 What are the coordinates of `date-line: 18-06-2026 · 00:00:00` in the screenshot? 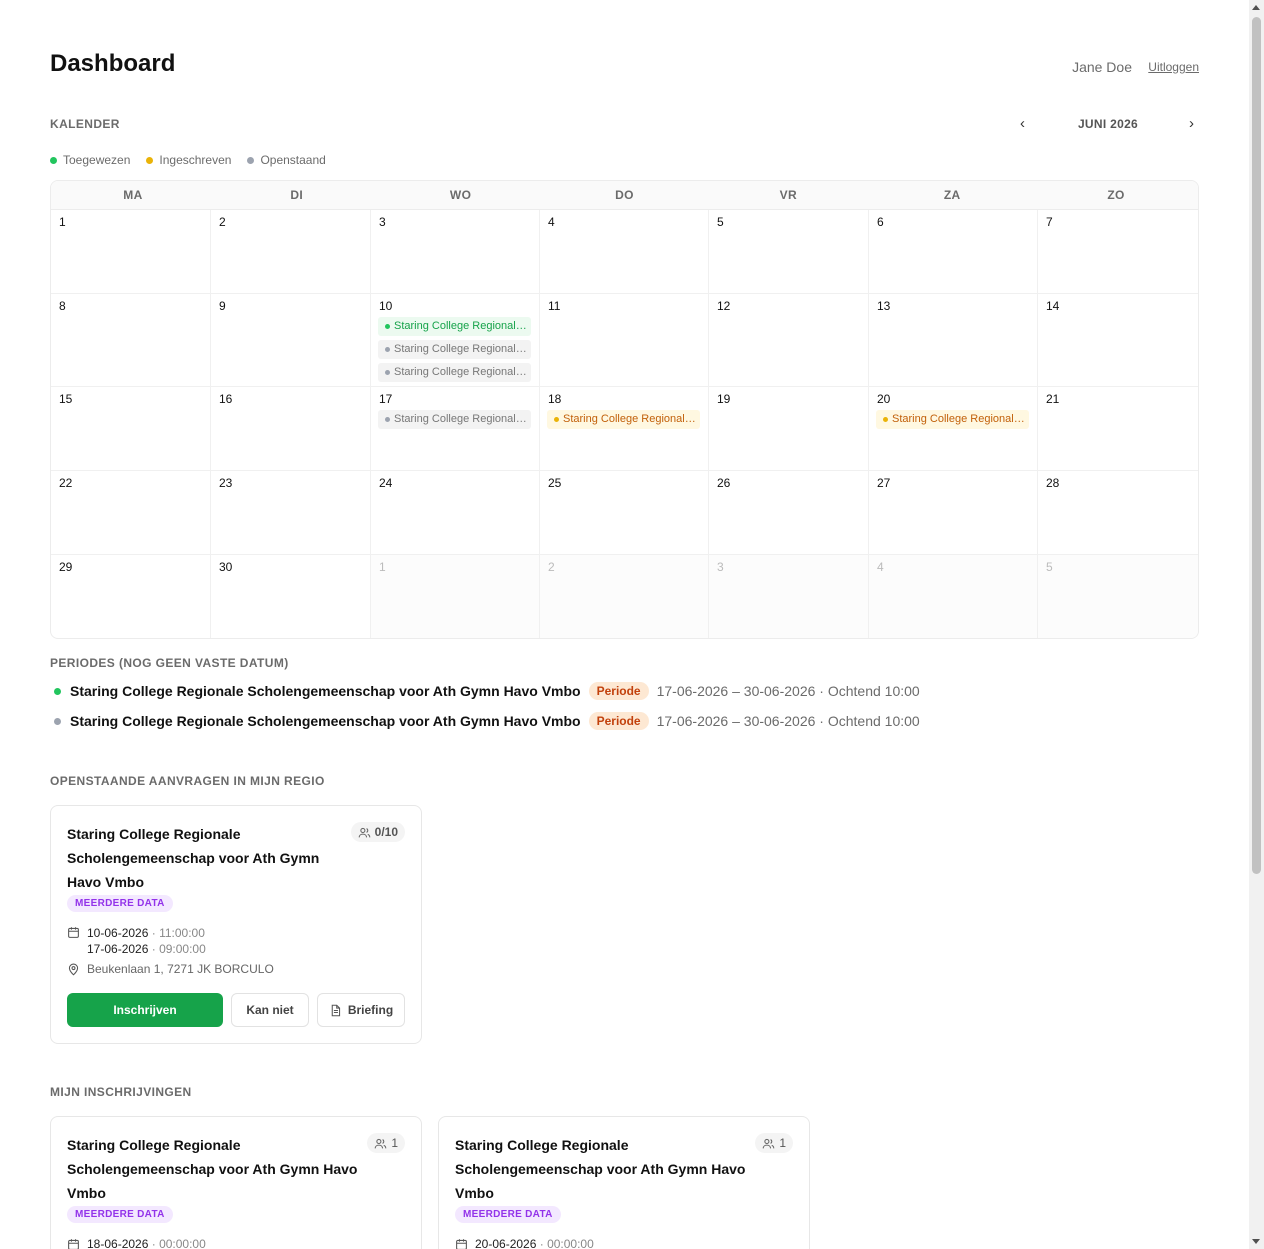 It's located at (146, 1243).